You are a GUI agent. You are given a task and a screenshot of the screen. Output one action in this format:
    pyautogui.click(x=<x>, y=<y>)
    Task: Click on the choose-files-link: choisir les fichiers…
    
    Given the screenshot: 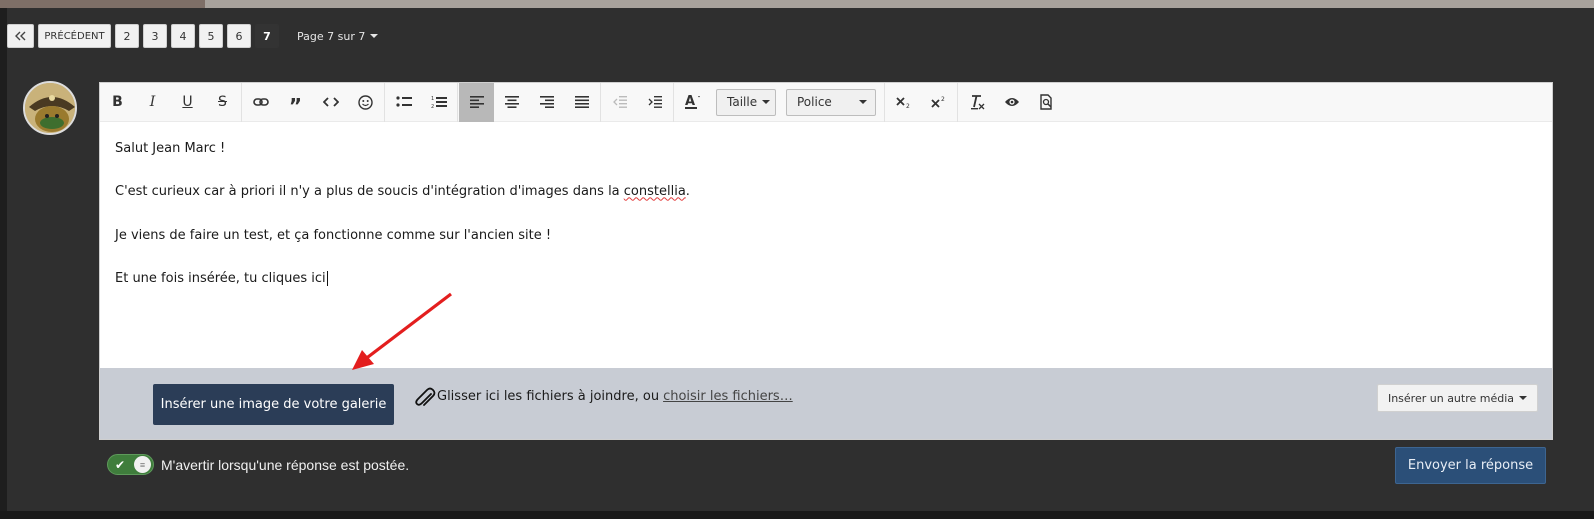 What is the action you would take?
    pyautogui.click(x=728, y=396)
    